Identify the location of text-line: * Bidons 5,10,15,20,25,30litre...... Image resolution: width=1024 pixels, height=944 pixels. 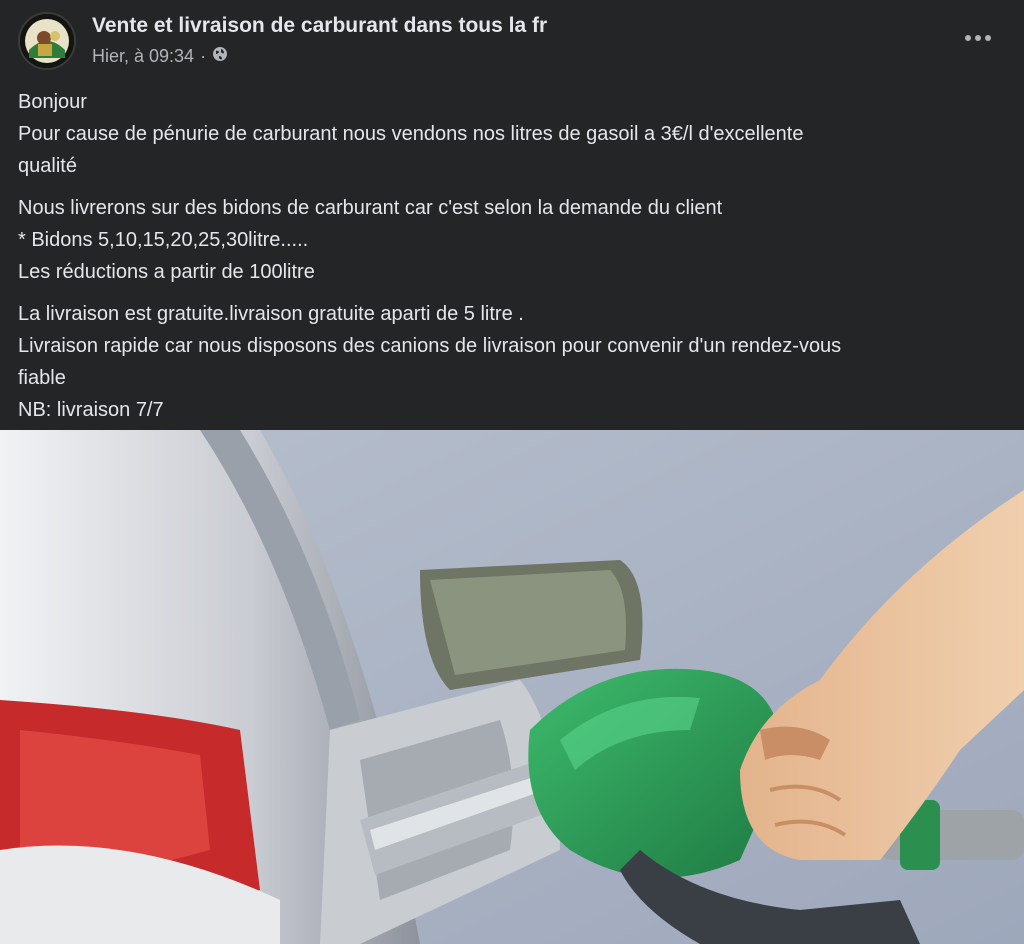
(163, 240).